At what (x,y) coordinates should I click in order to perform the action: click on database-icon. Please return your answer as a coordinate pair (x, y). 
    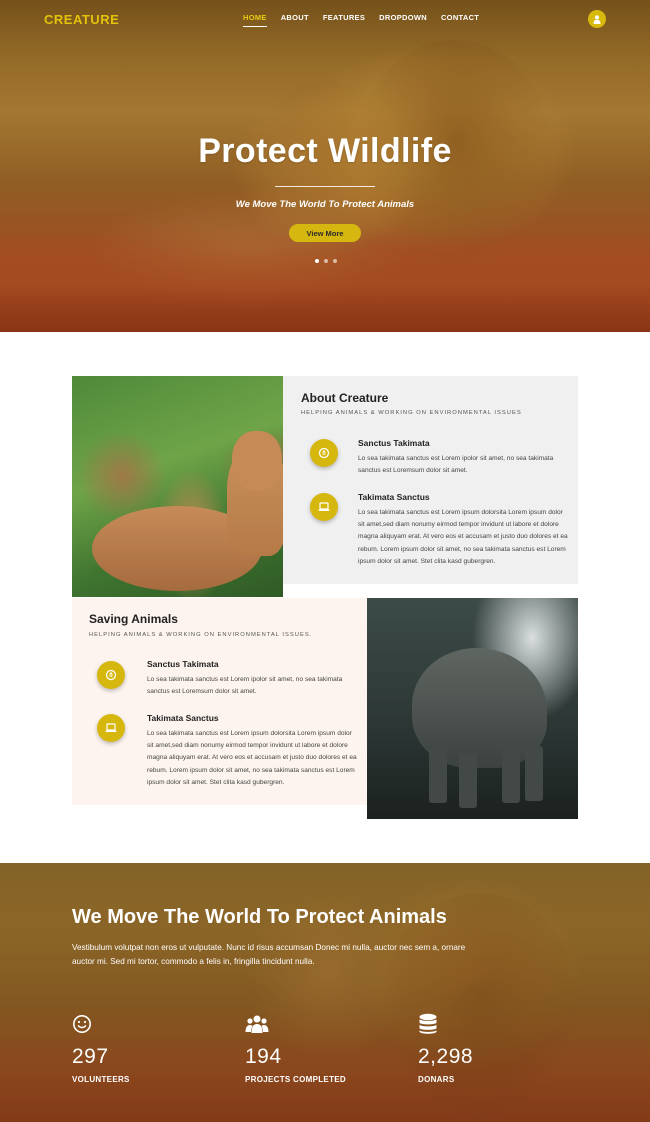
    Looking at the image, I should click on (428, 1023).